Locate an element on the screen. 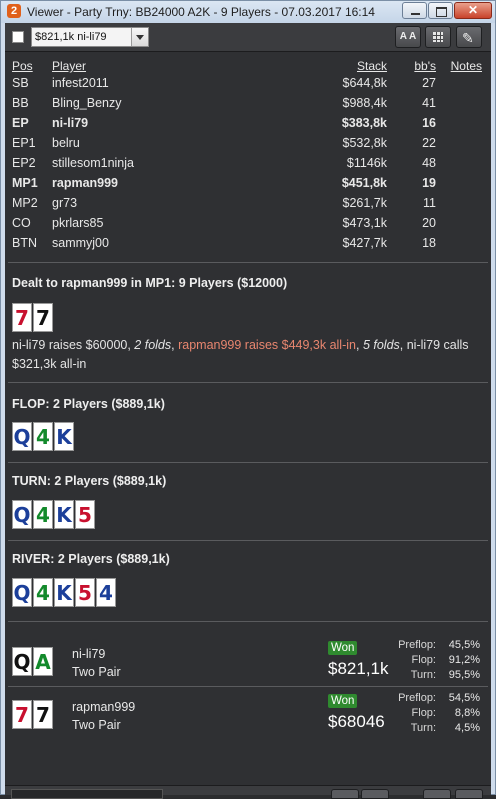  grid-icon is located at coordinates (438, 37).